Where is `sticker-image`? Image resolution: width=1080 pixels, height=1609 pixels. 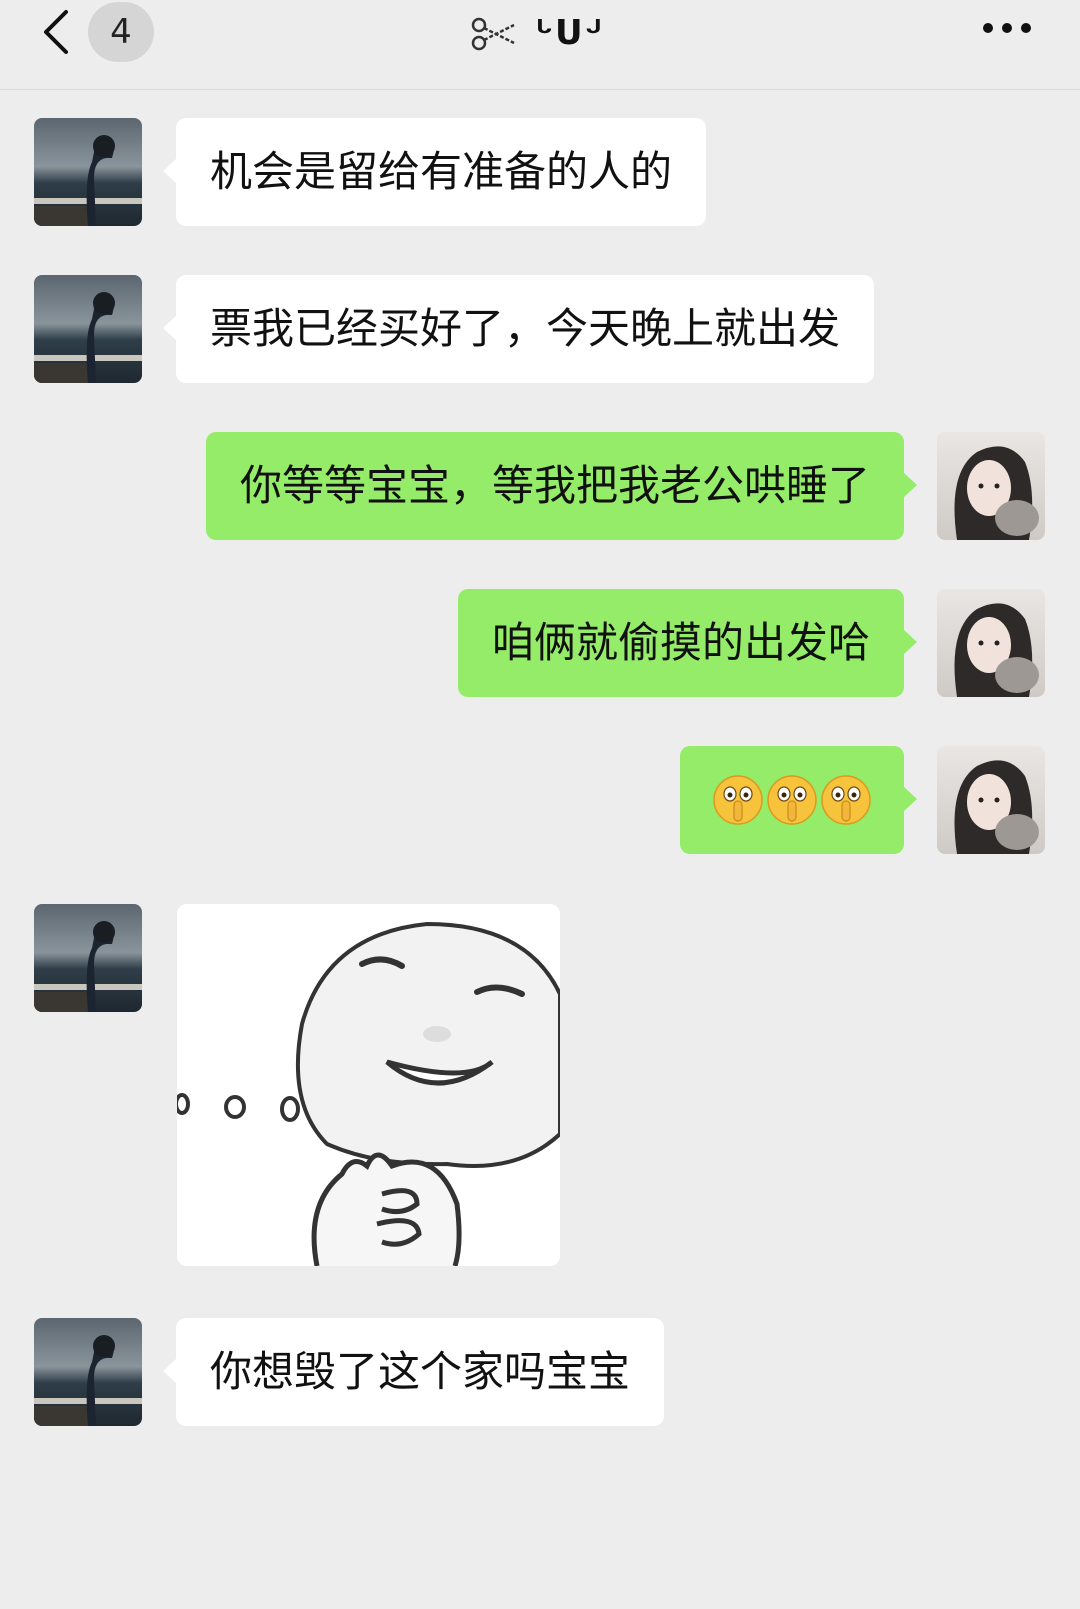
sticker-image is located at coordinates (368, 1085).